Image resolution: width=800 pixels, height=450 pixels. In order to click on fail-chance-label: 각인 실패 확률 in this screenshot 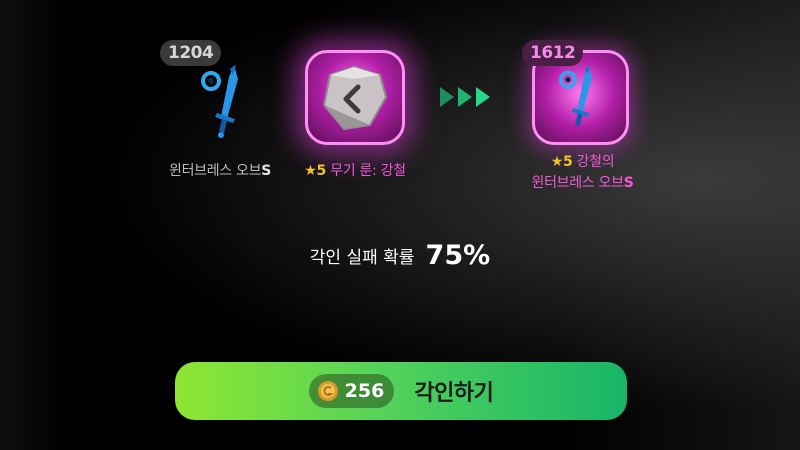, I will do `click(362, 258)`.